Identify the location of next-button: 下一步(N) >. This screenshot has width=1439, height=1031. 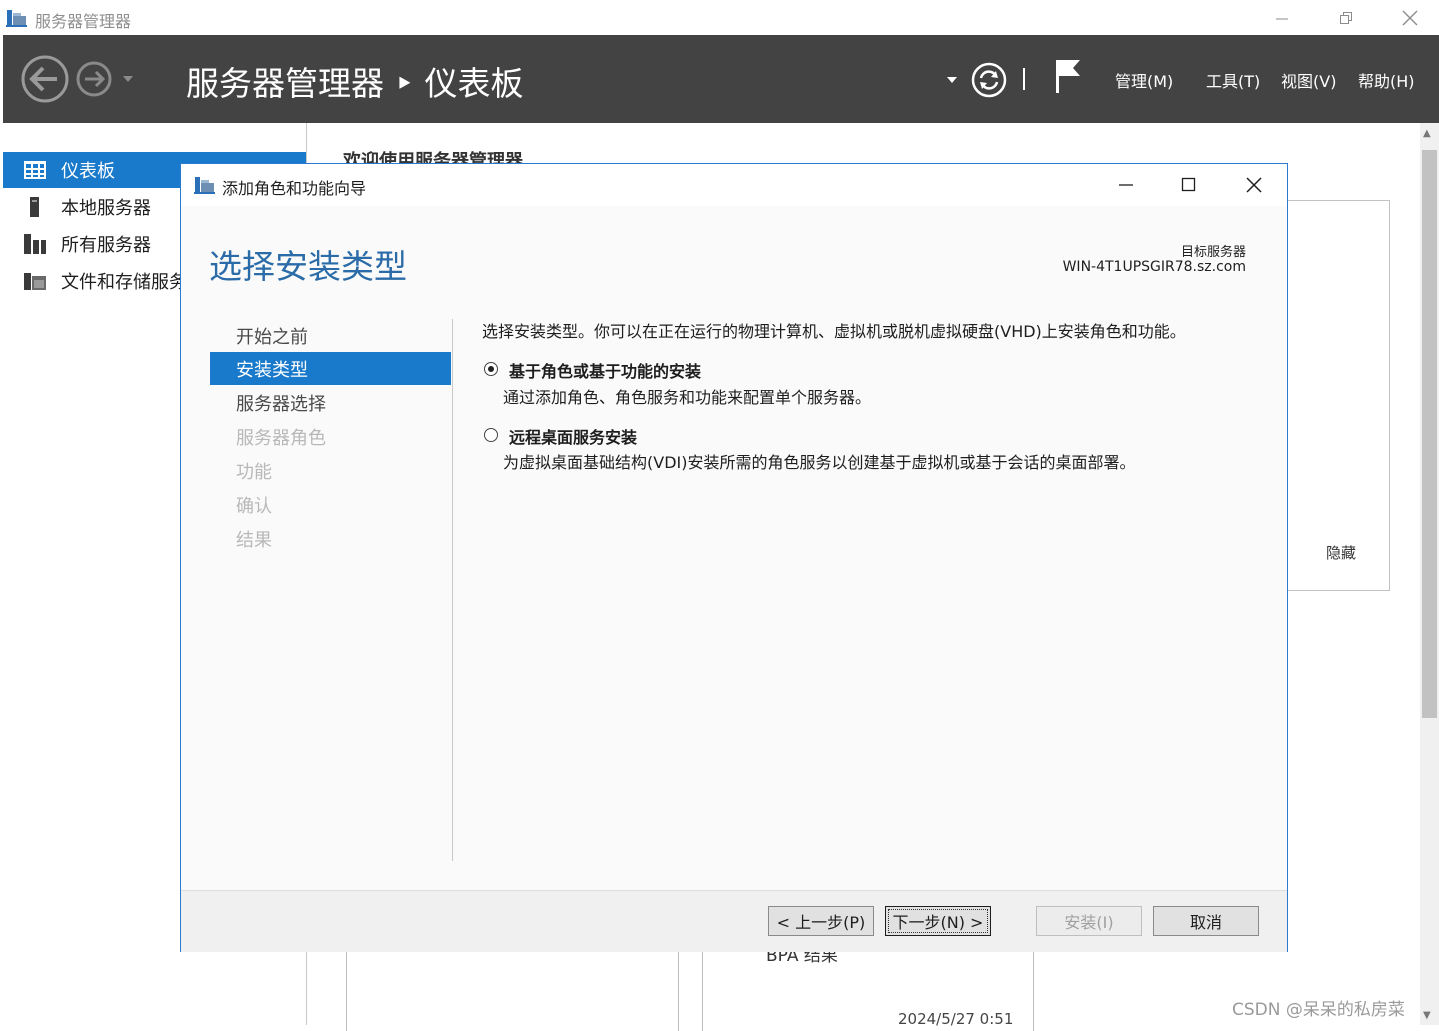
(938, 921).